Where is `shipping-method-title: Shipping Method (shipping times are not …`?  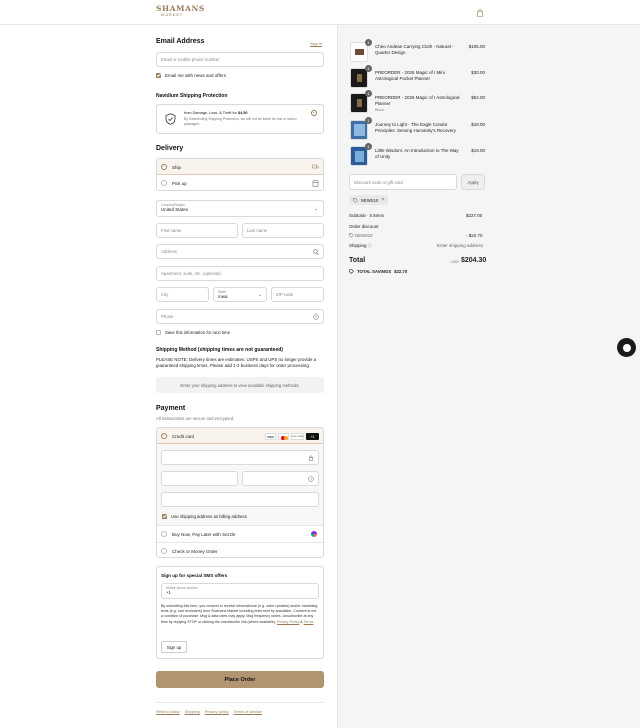
shipping-method-title: Shipping Method (shipping times are not … is located at coordinates (219, 350).